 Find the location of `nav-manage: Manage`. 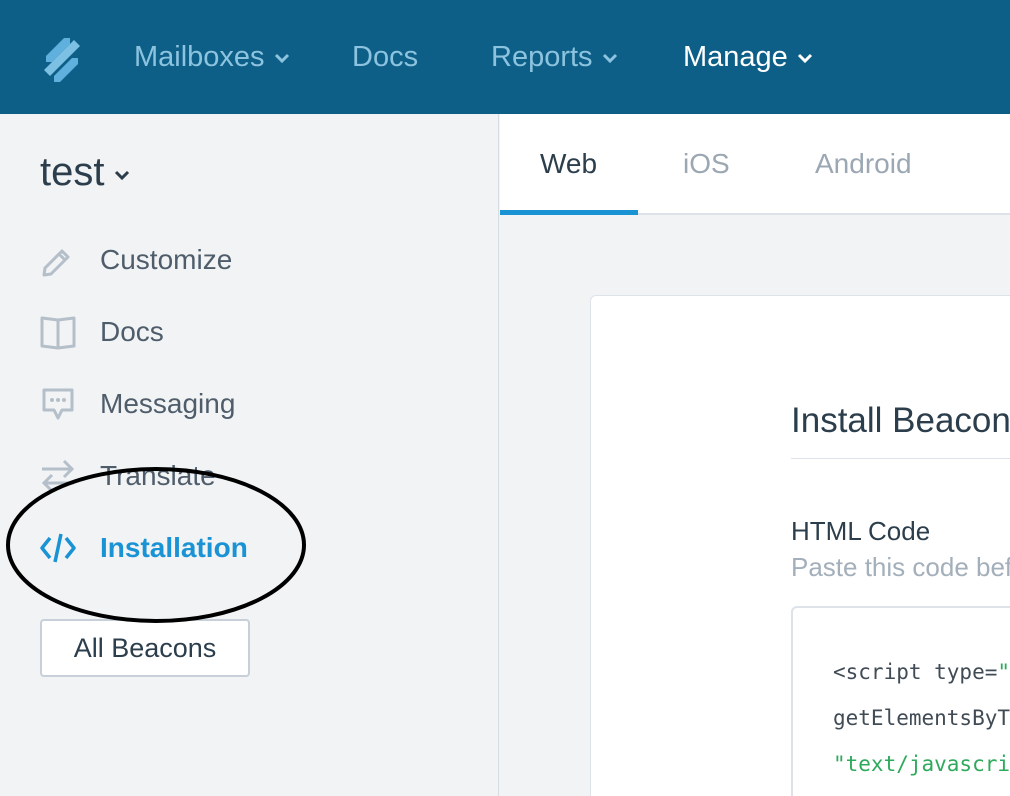

nav-manage: Manage is located at coordinates (748, 57).